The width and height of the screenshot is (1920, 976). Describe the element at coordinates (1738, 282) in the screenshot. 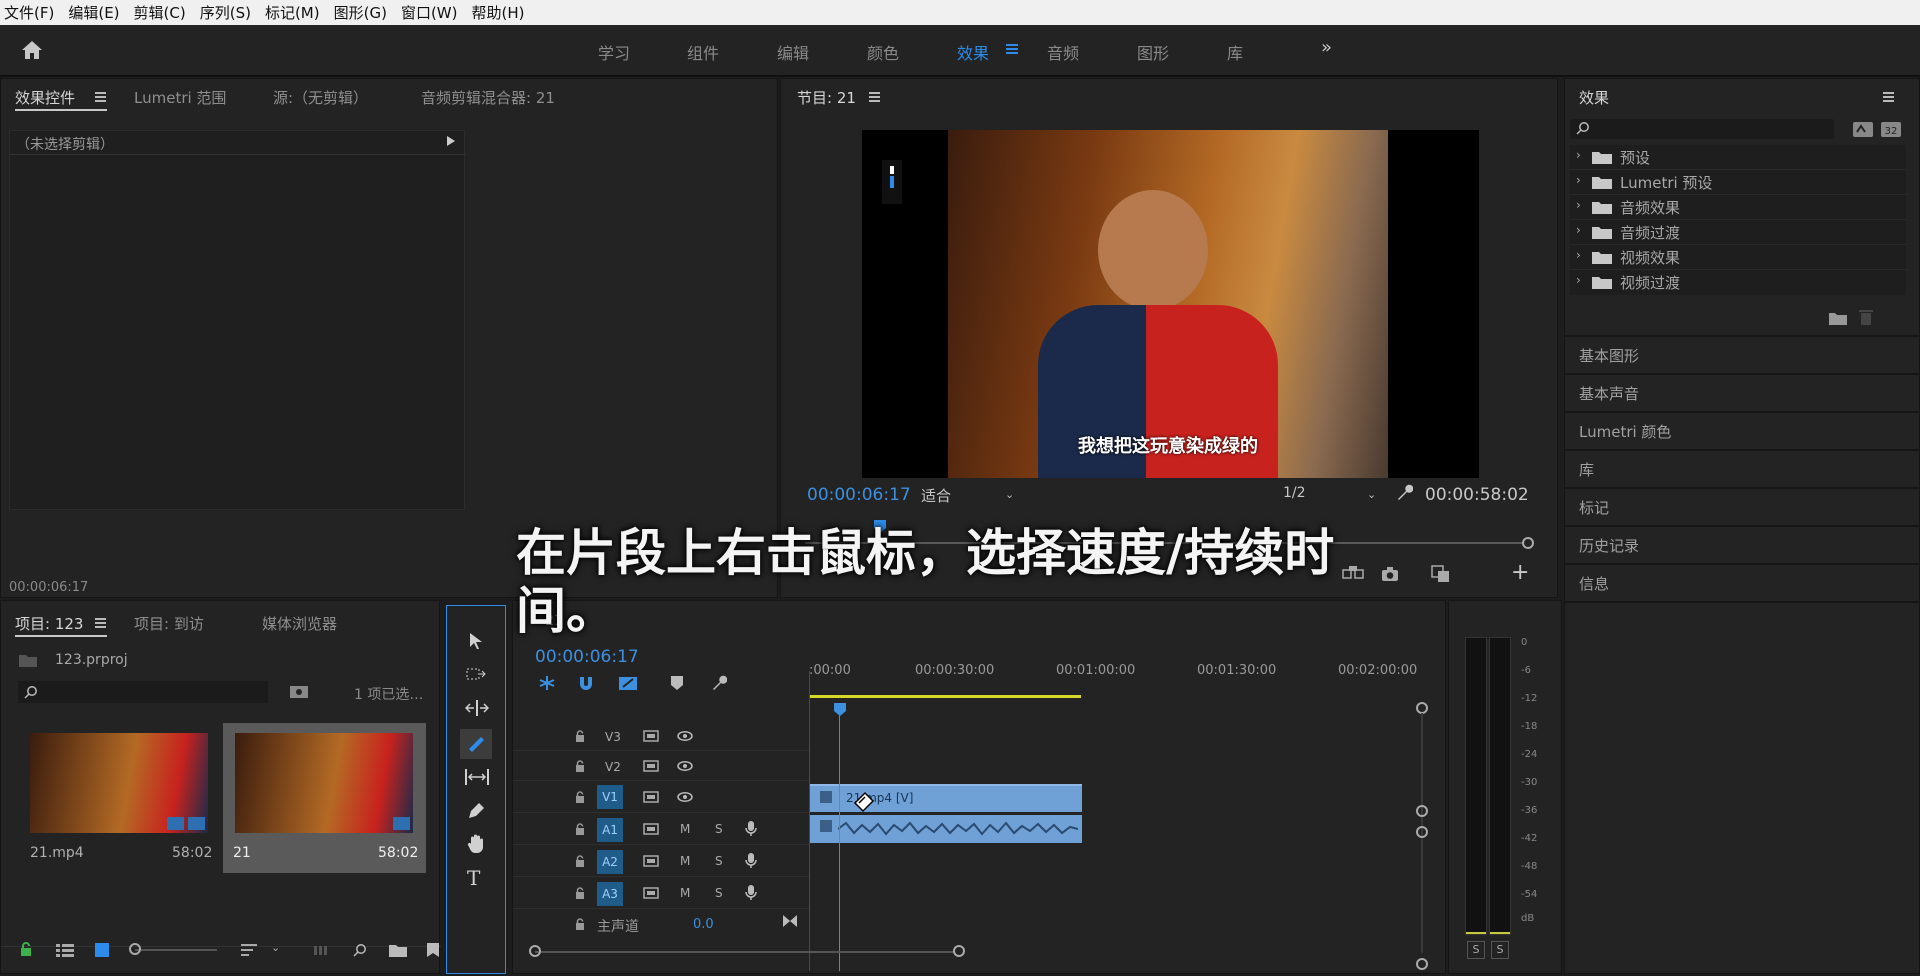

I see `effects-item-video-transitions: › 视频过渡` at that location.